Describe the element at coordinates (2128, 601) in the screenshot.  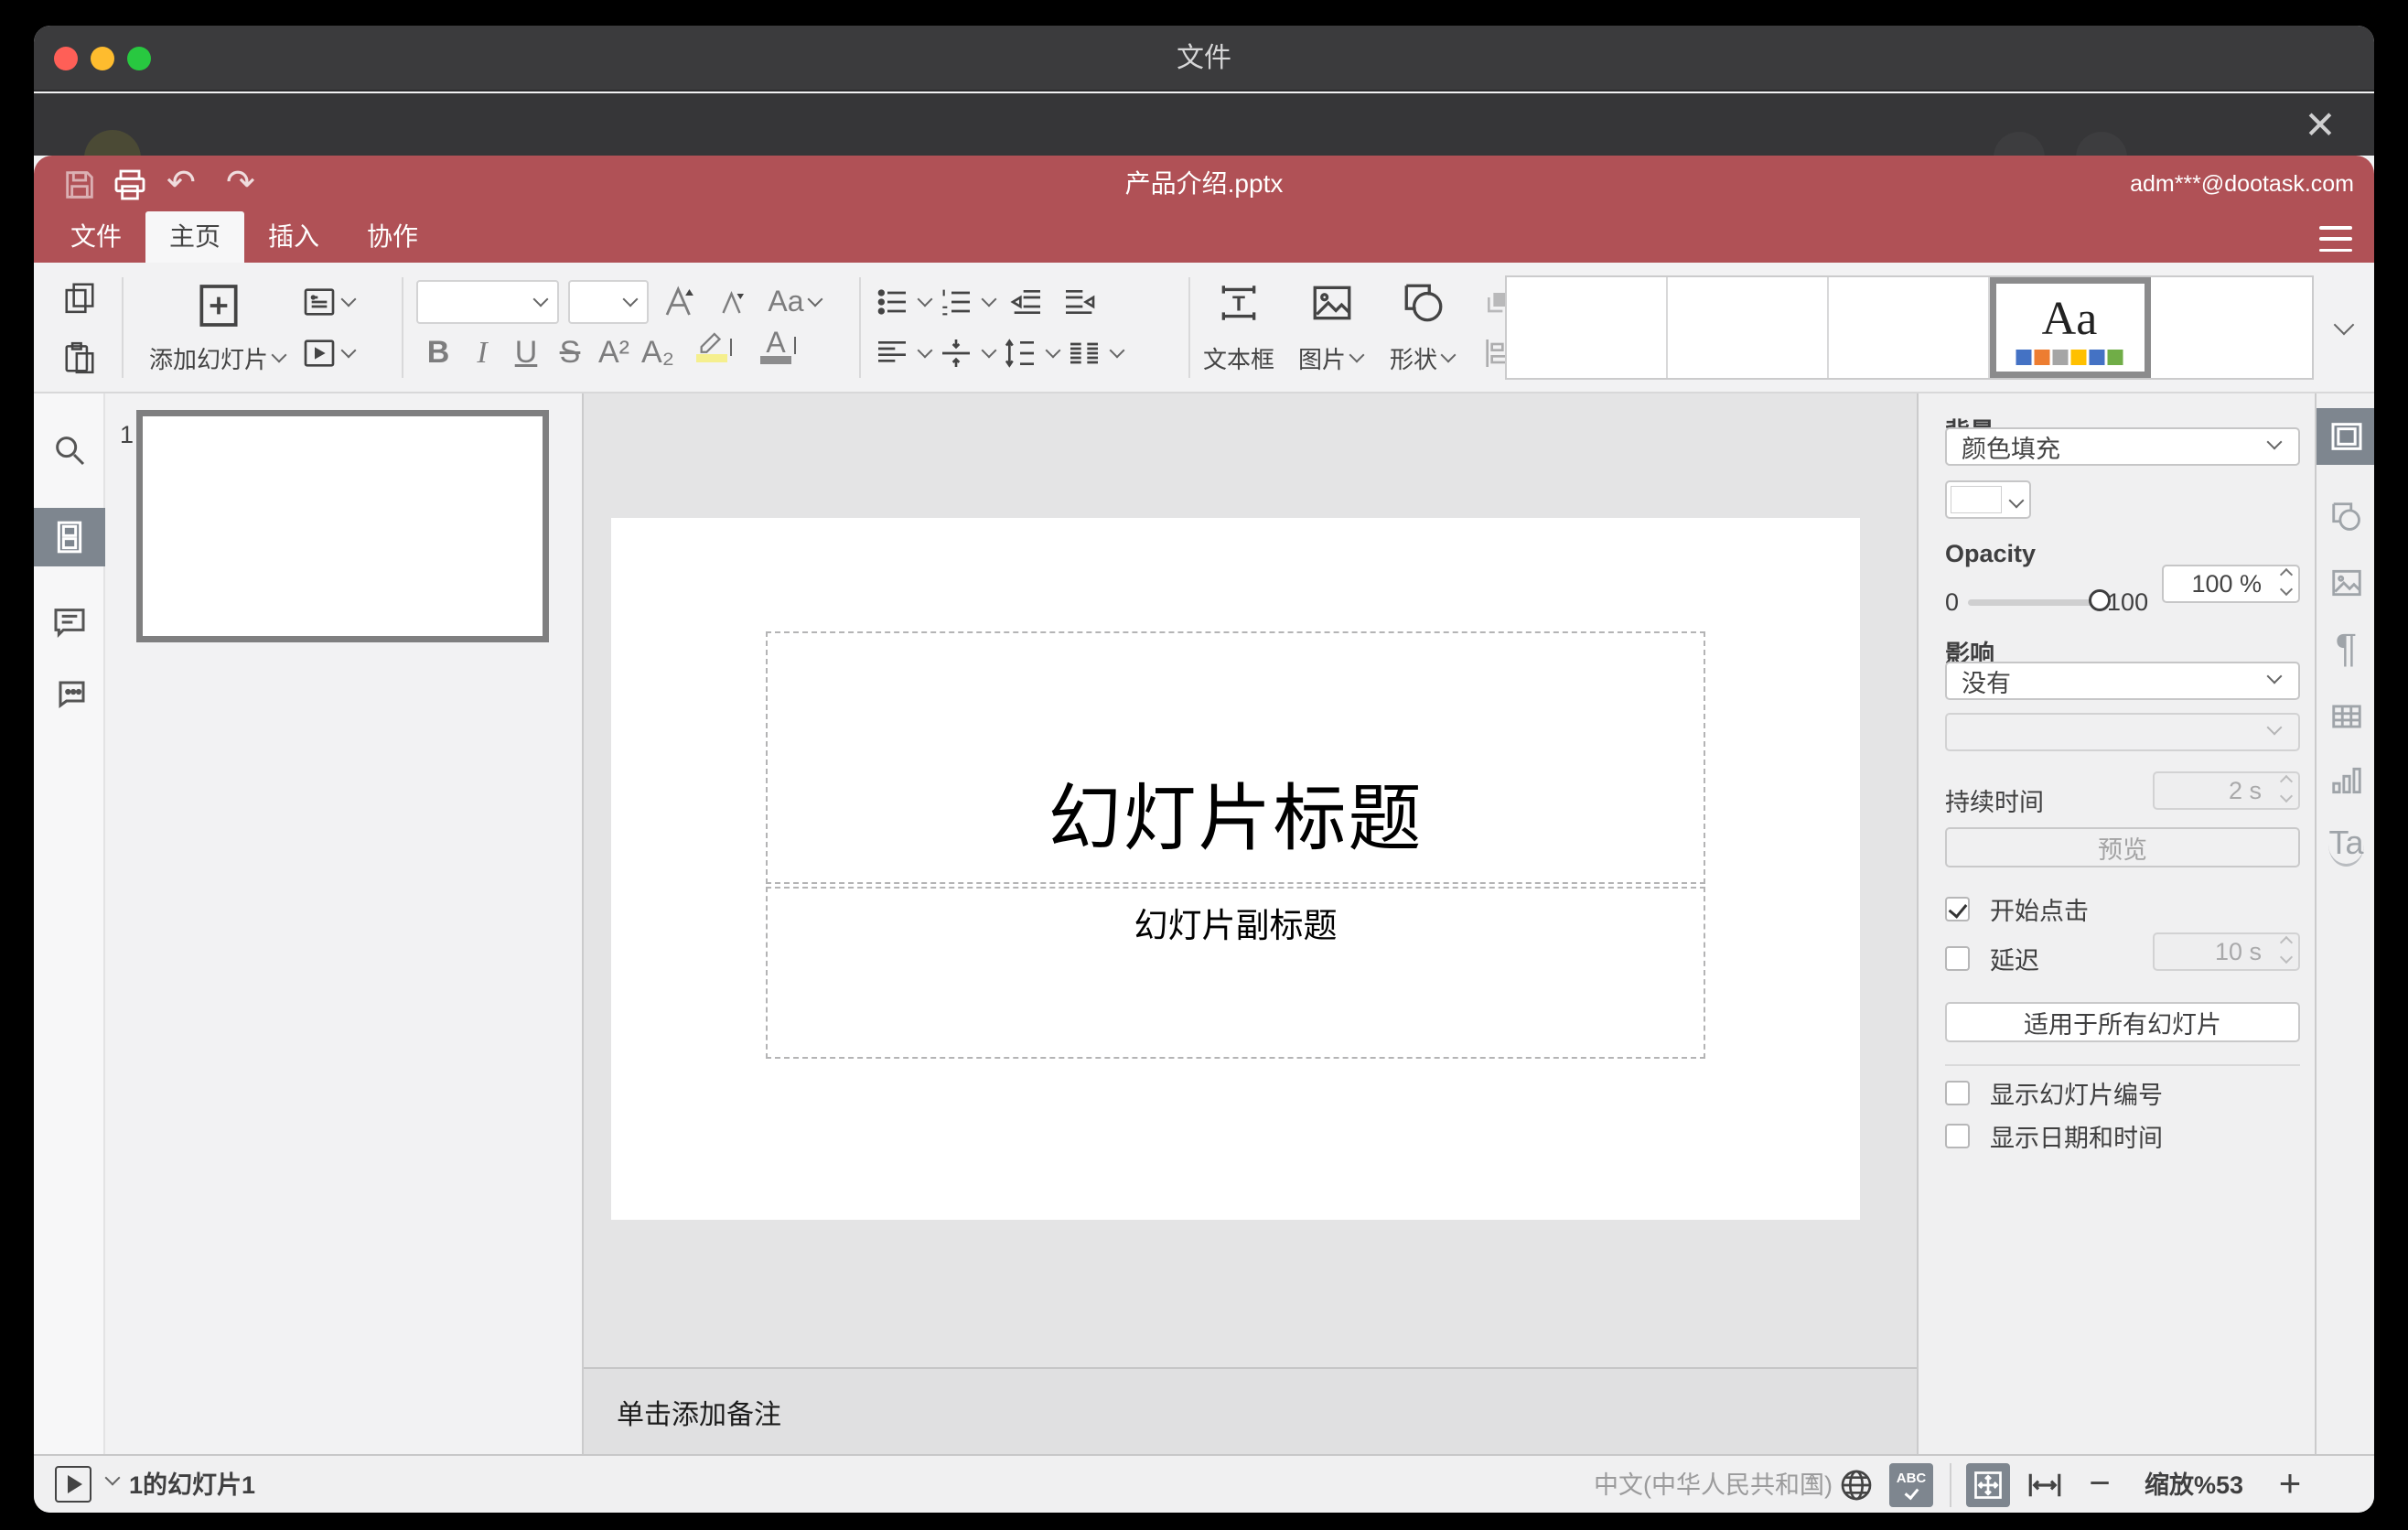
I see `opacity-max: 100` at that location.